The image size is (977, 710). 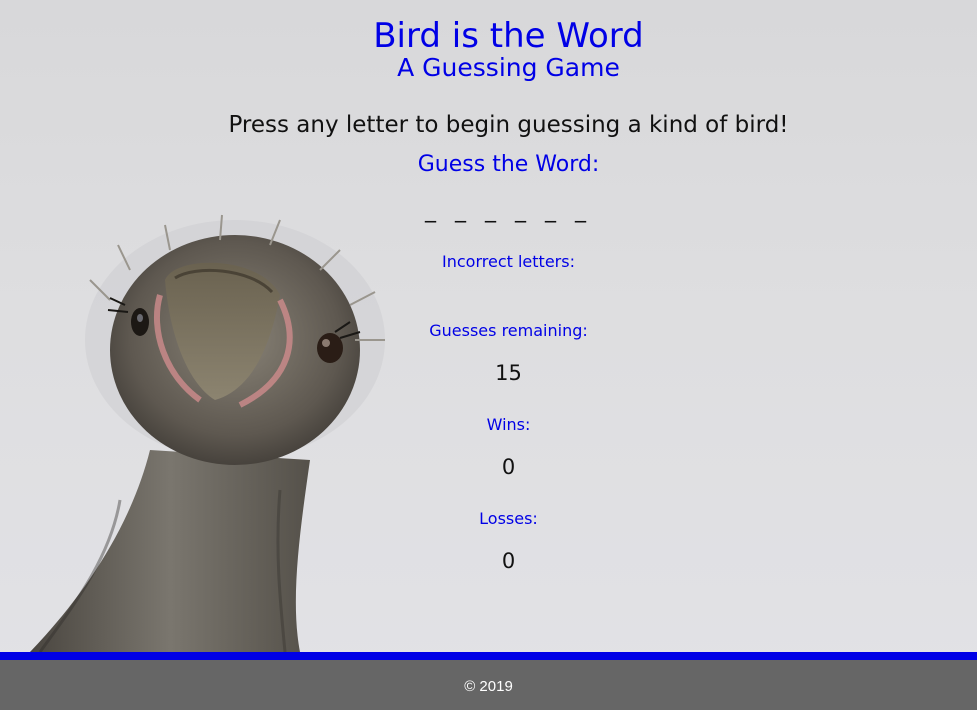 I want to click on wins-value: 0, so click(x=508, y=467).